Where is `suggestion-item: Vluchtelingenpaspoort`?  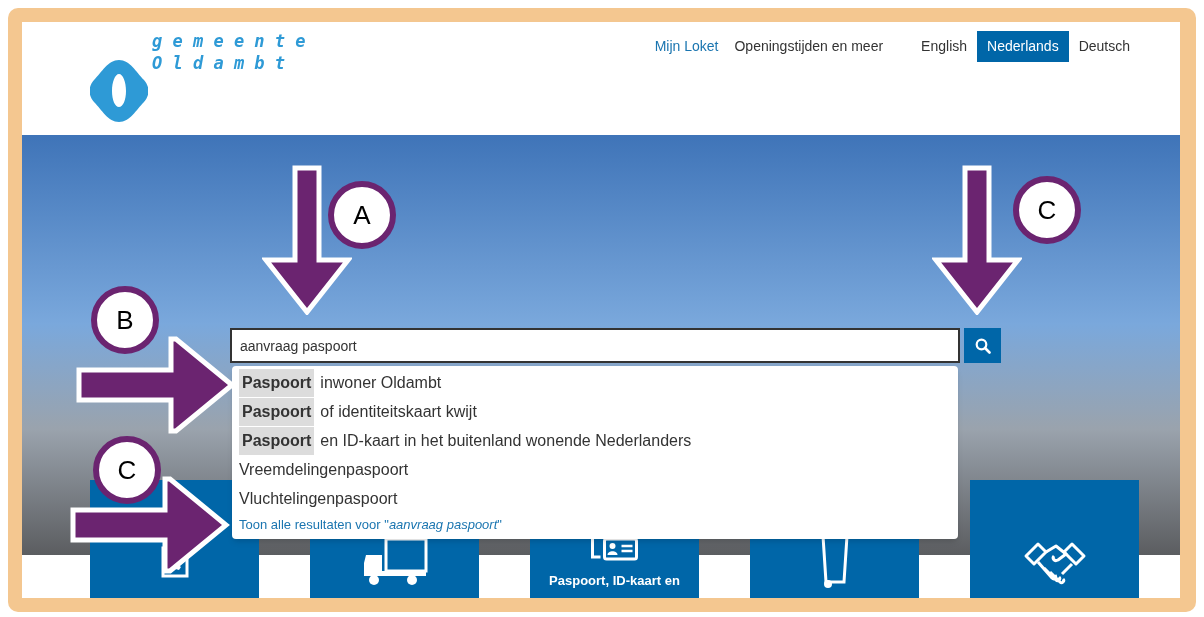
suggestion-item: Vluchtelingenpaspoort is located at coordinates (318, 498).